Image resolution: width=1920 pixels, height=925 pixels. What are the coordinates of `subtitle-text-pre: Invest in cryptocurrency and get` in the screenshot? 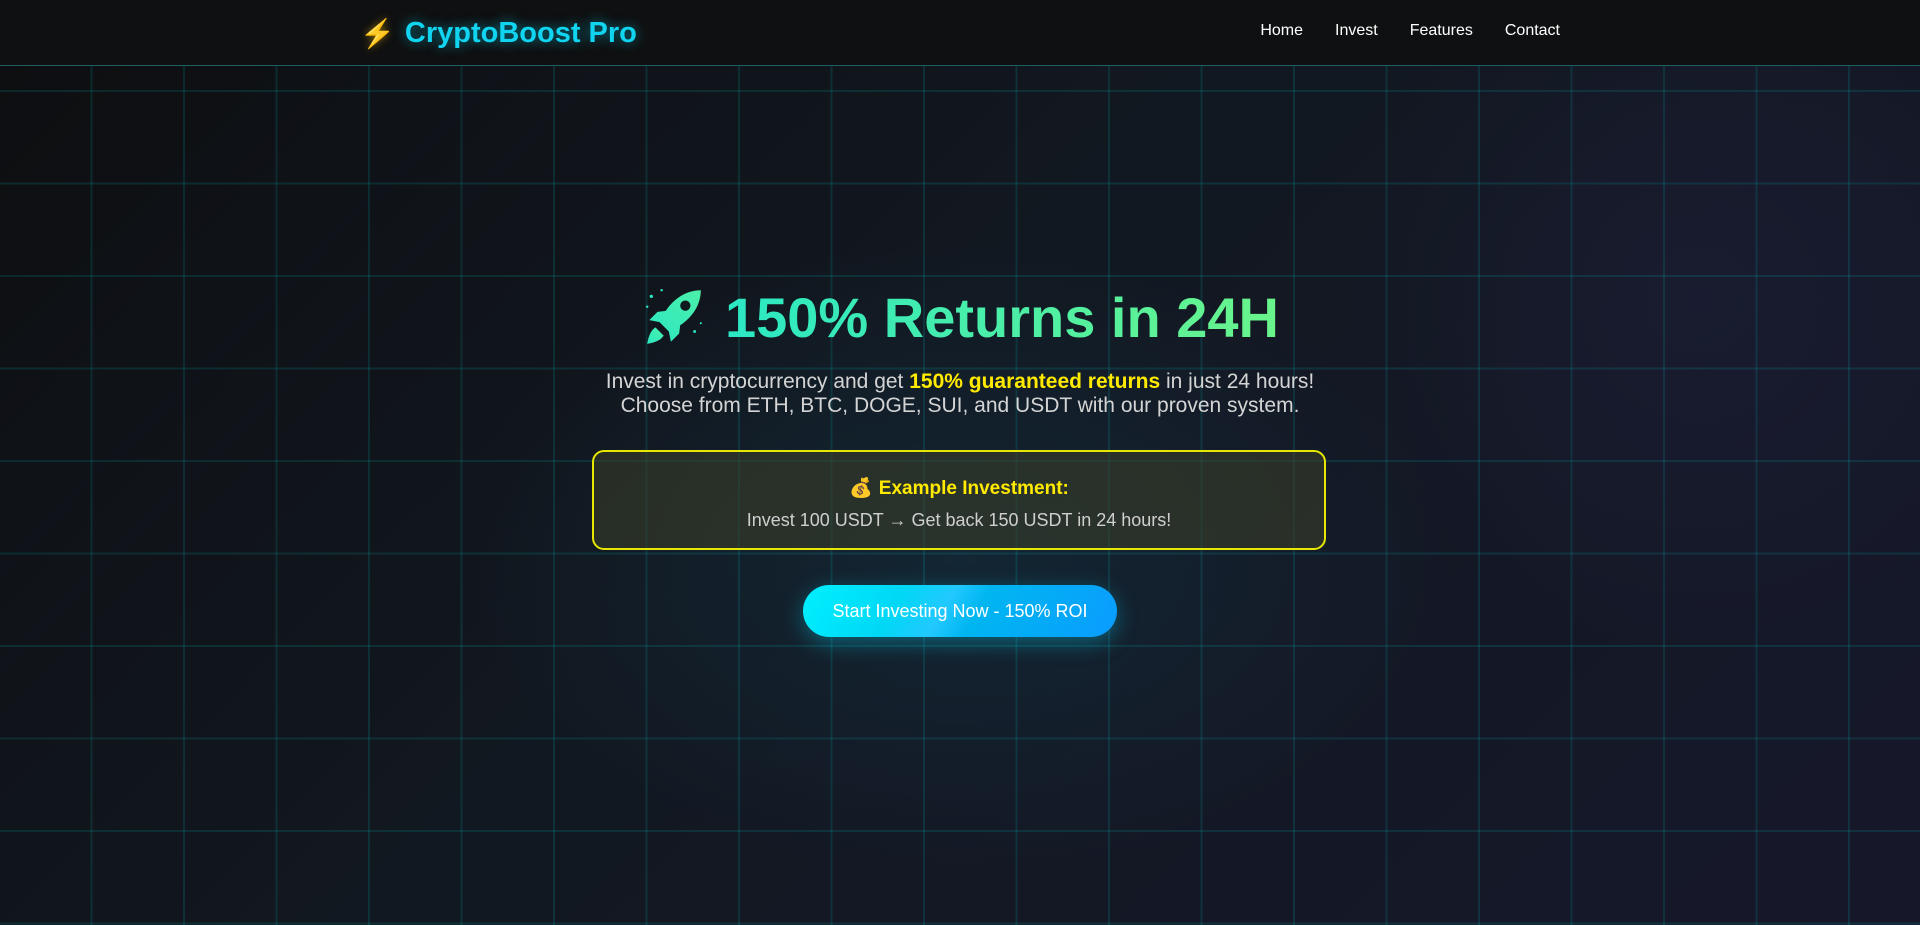 It's located at (757, 381).